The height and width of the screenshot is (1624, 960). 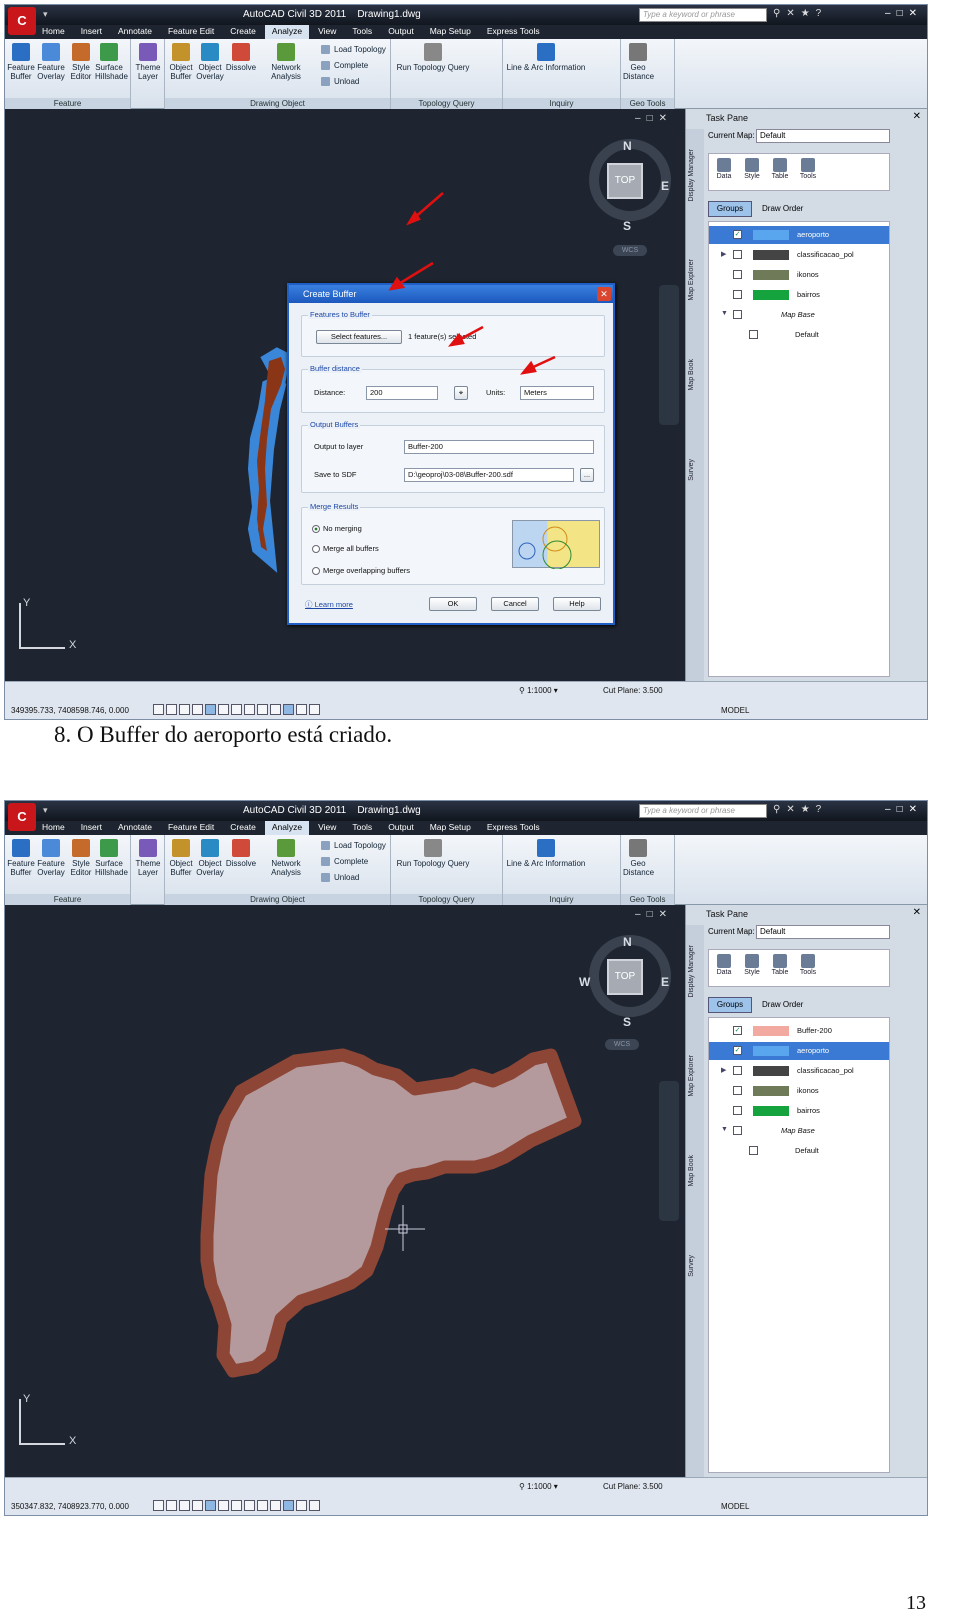 What do you see at coordinates (695, 175) in the screenshot?
I see `tab-display-manager: Display Manager` at bounding box center [695, 175].